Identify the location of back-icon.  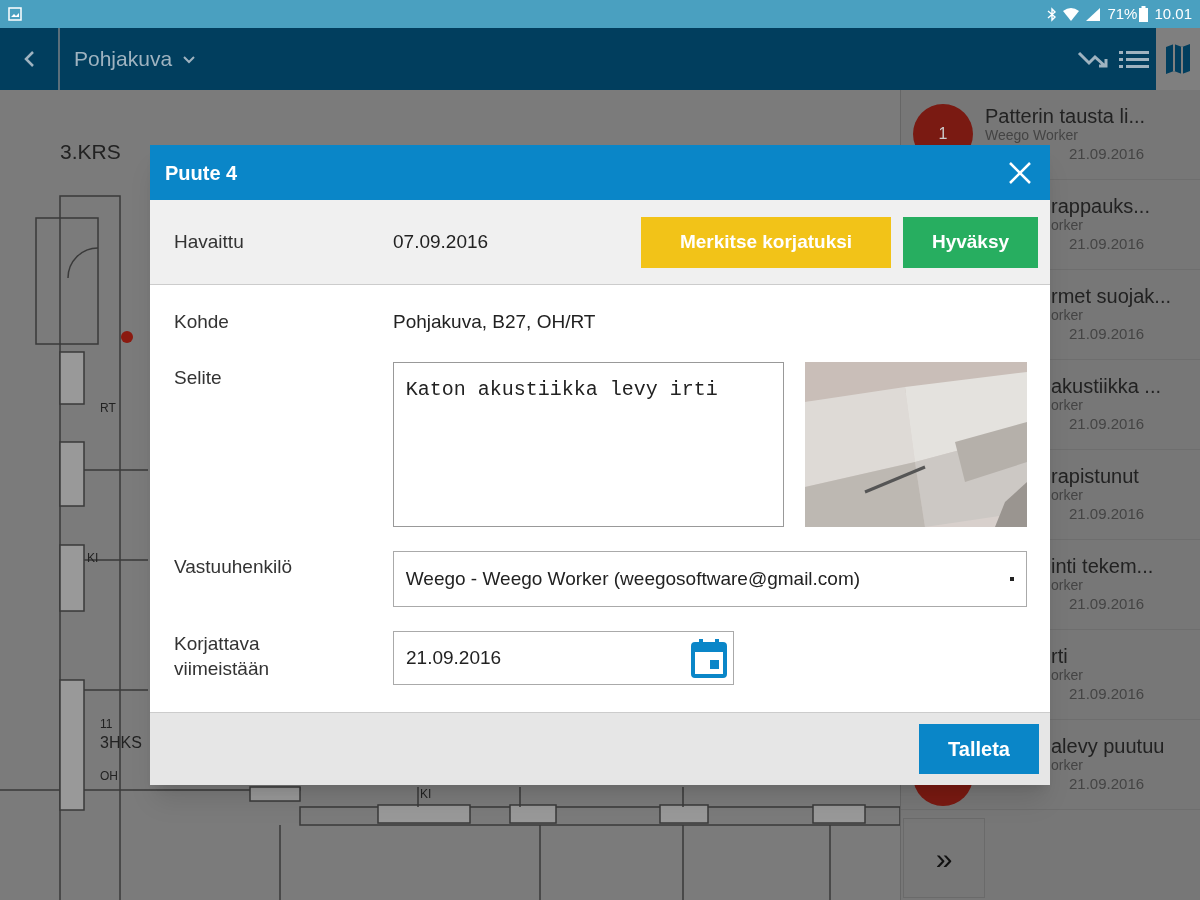
(29, 59).